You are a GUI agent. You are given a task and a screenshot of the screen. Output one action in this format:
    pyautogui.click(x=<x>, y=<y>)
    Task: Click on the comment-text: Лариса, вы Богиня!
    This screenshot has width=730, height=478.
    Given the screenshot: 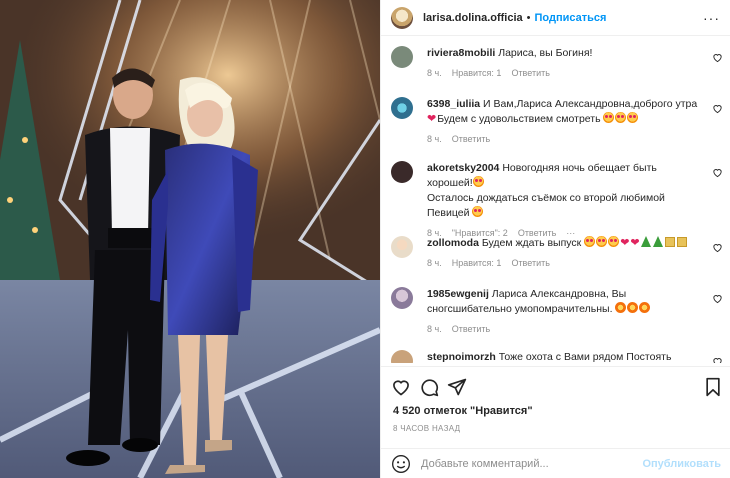 What is the action you would take?
    pyautogui.click(x=545, y=53)
    